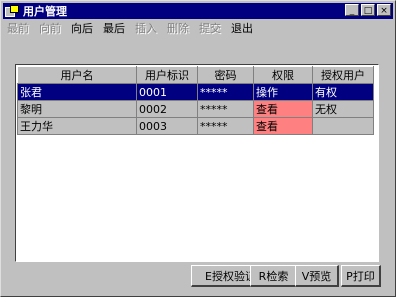 The width and height of the screenshot is (400, 303). I want to click on cell-username: 王力华, so click(77, 126).